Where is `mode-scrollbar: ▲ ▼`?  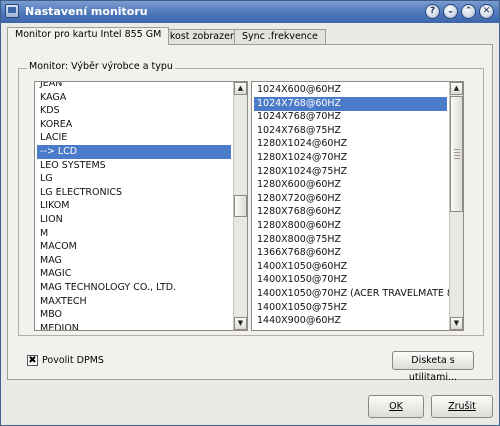 mode-scrollbar: ▲ ▼ is located at coordinates (456, 206).